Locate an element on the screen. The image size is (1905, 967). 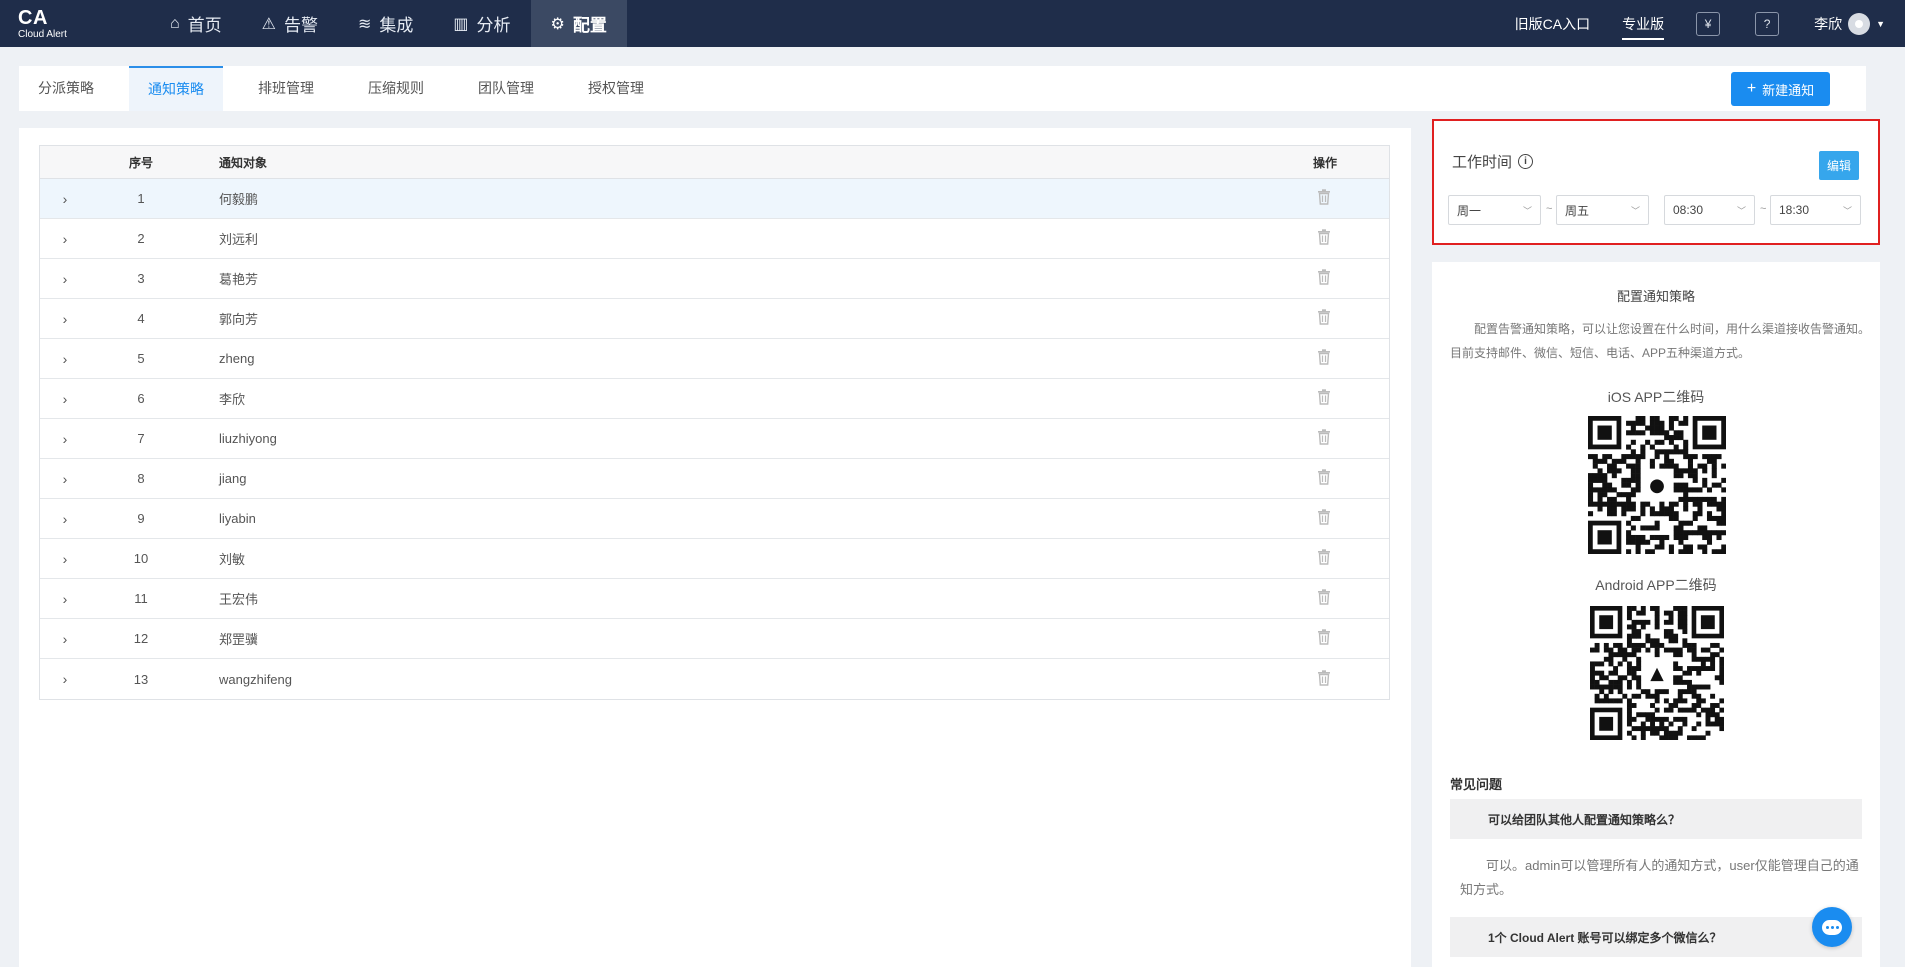
table-row: › 13 wangzhifeng is located at coordinates (714, 679).